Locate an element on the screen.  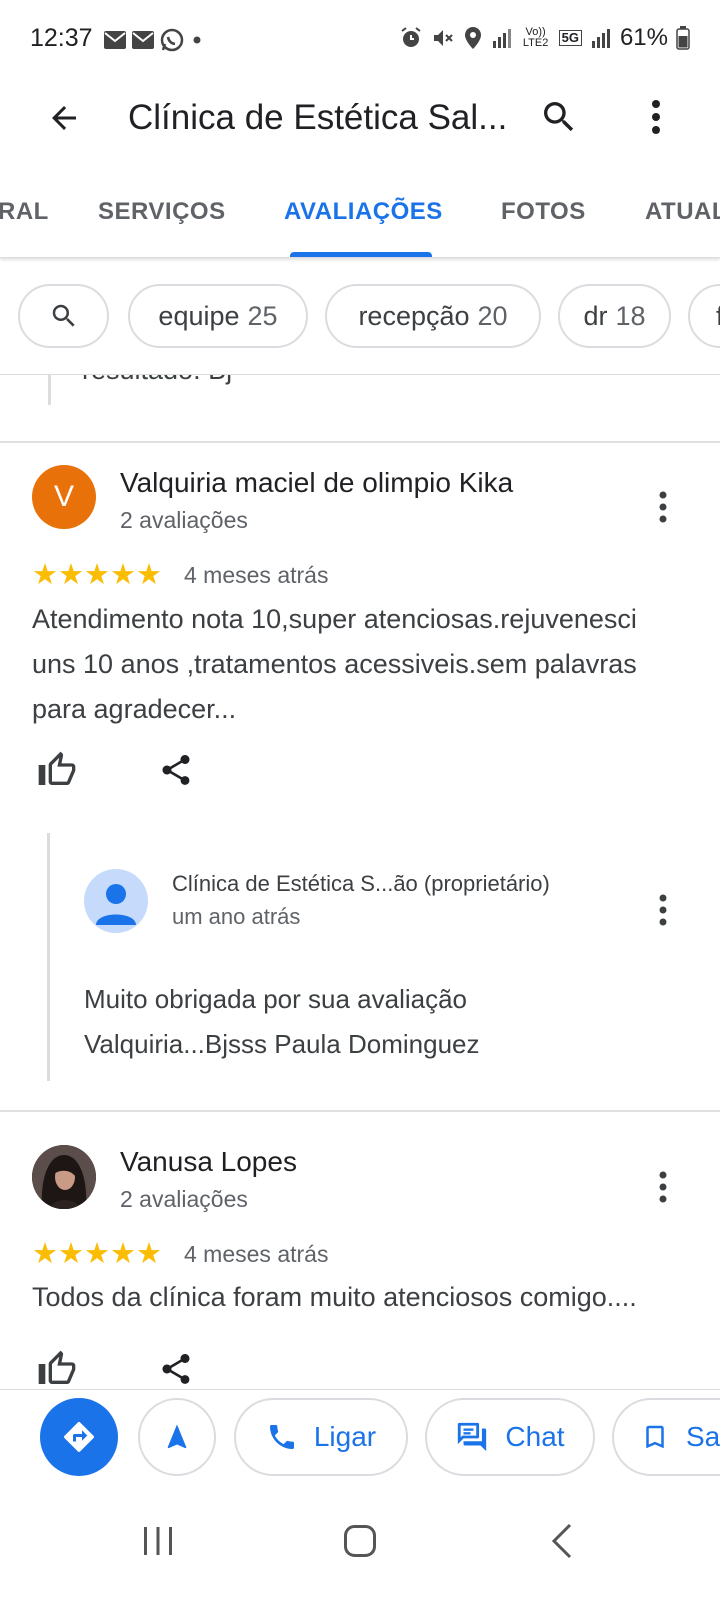
reviewer-name: Valquiria maciel de olimpio Kika is located at coordinates (316, 483).